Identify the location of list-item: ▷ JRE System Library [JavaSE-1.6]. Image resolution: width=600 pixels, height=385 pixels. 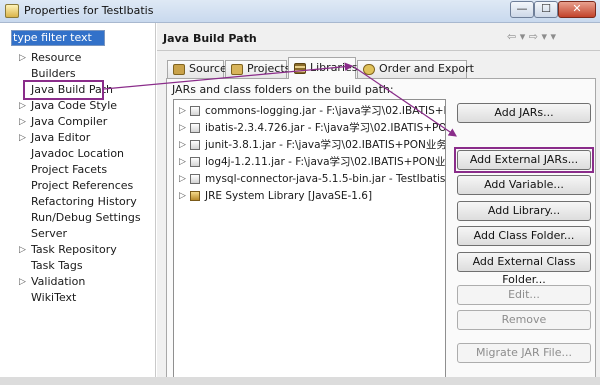
(309, 196).